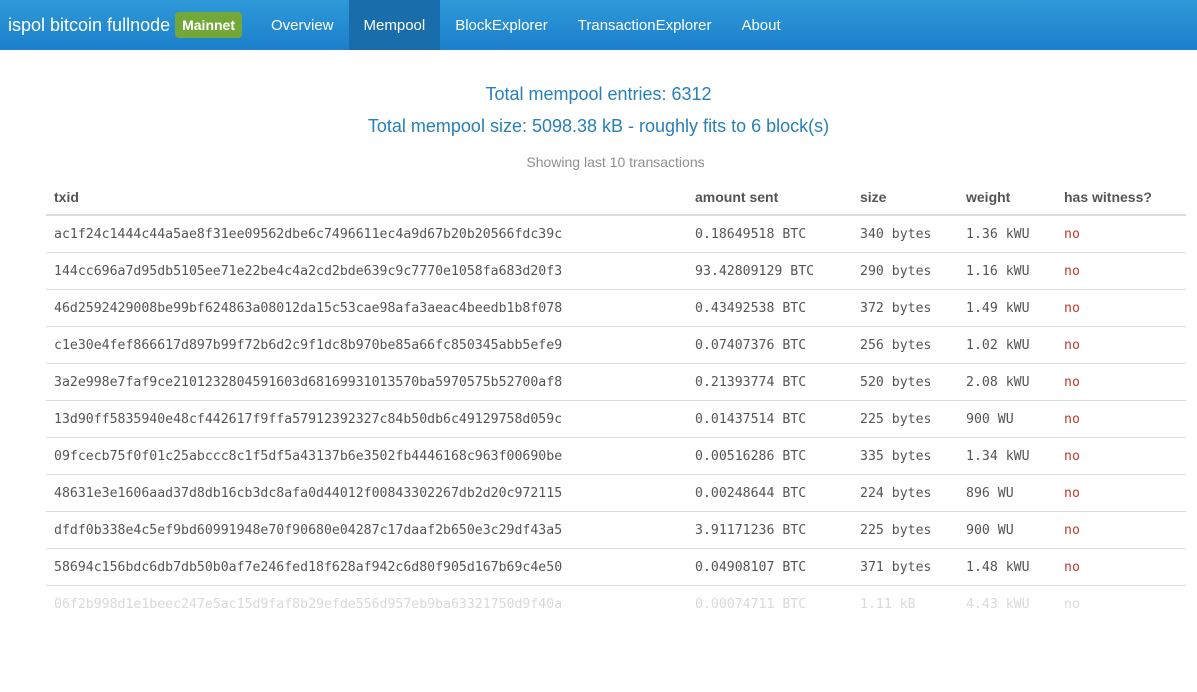 The height and width of the screenshot is (692, 1197). What do you see at coordinates (615, 162) in the screenshot?
I see `table-caption: Showing last 10 transactions` at bounding box center [615, 162].